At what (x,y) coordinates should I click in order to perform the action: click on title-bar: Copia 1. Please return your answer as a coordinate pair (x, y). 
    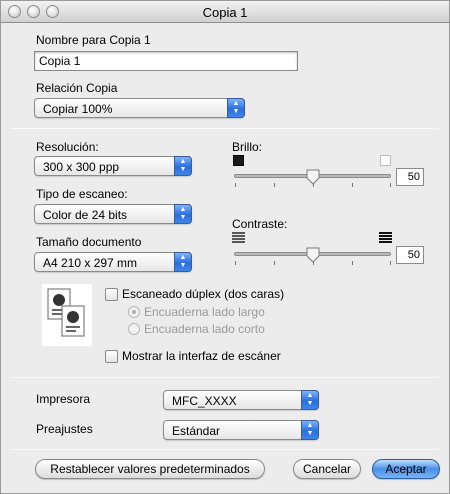
    Looking at the image, I should click on (225, 12).